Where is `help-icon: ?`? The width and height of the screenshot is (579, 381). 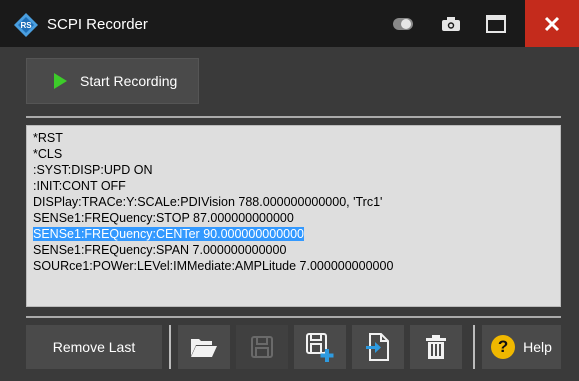
help-icon: ? is located at coordinates (503, 347).